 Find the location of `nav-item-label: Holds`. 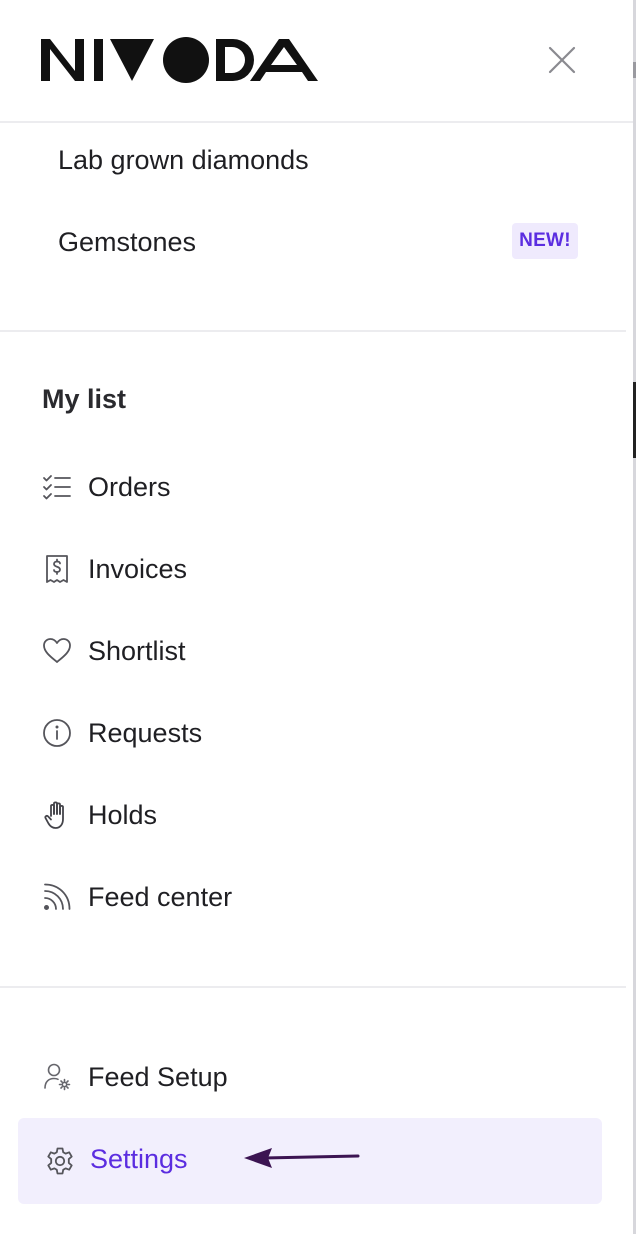

nav-item-label: Holds is located at coordinates (123, 814).